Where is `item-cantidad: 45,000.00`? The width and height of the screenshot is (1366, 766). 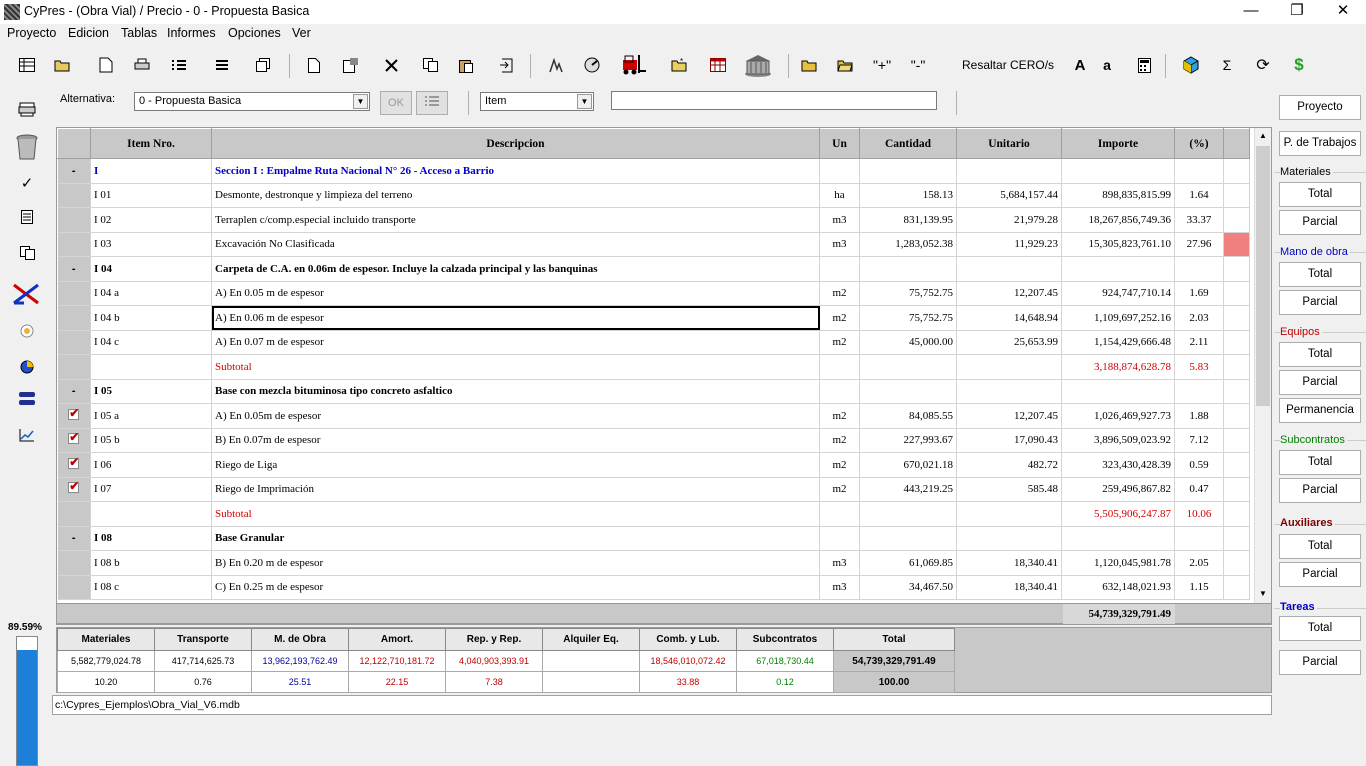 item-cantidad: 45,000.00 is located at coordinates (908, 342).